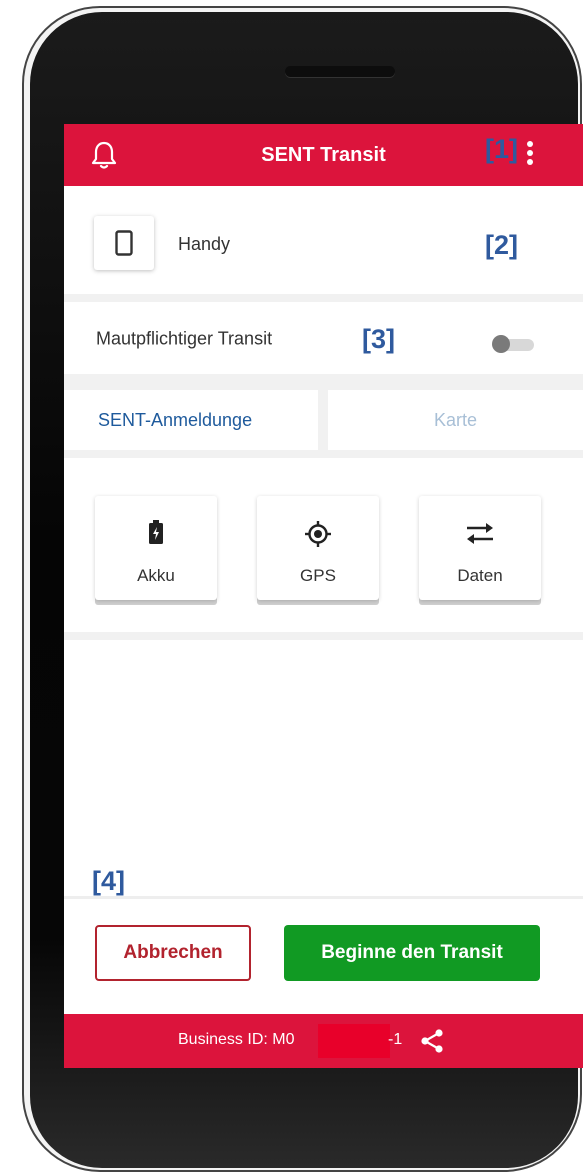 The width and height of the screenshot is (585, 1175). Describe the element at coordinates (323, 244) in the screenshot. I see `device-row: Handy [2]` at that location.